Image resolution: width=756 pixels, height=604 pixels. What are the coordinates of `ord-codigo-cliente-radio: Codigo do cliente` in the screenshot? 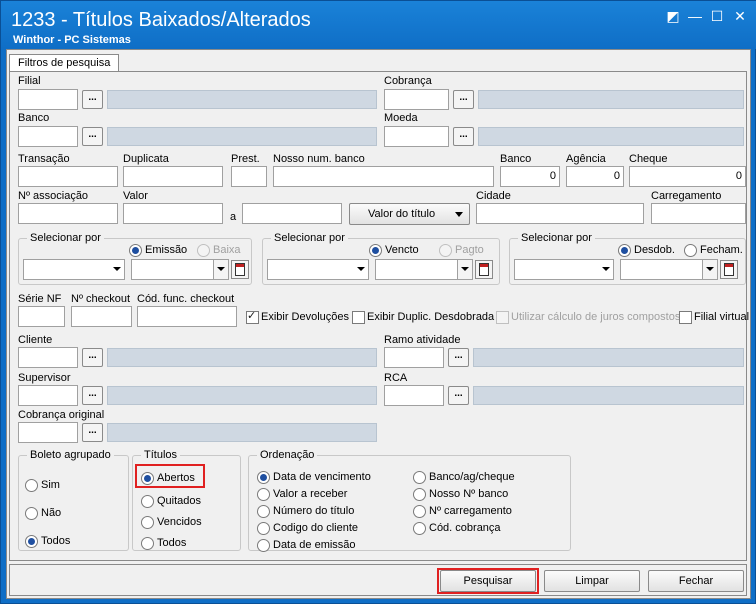 It's located at (307, 528).